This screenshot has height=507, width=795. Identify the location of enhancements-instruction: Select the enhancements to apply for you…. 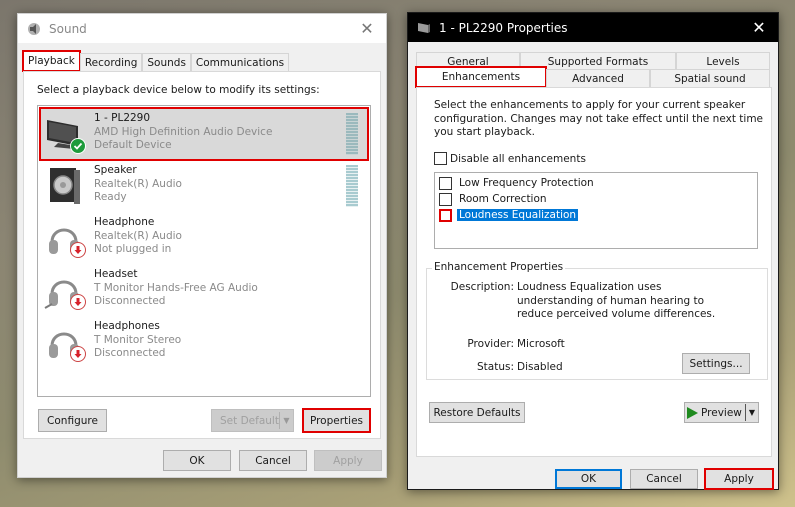
(599, 118).